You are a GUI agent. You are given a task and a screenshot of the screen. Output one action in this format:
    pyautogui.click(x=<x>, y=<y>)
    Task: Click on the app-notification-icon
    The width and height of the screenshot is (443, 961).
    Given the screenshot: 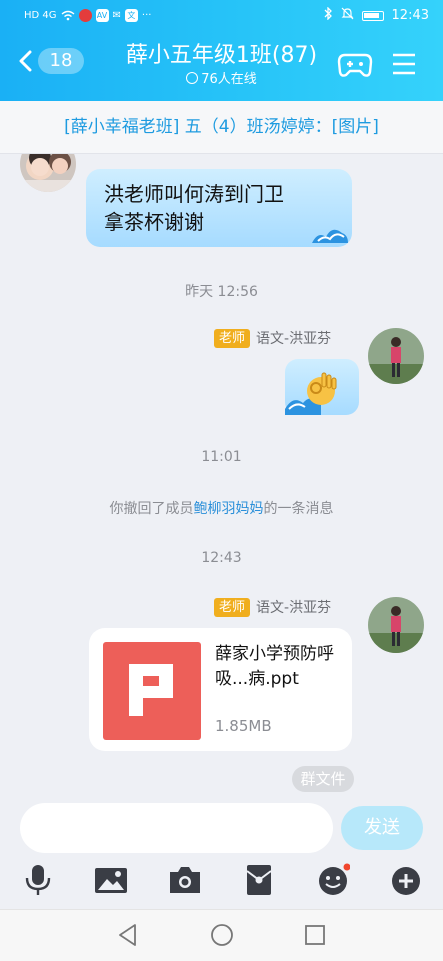 What is the action you would take?
    pyautogui.click(x=85, y=15)
    